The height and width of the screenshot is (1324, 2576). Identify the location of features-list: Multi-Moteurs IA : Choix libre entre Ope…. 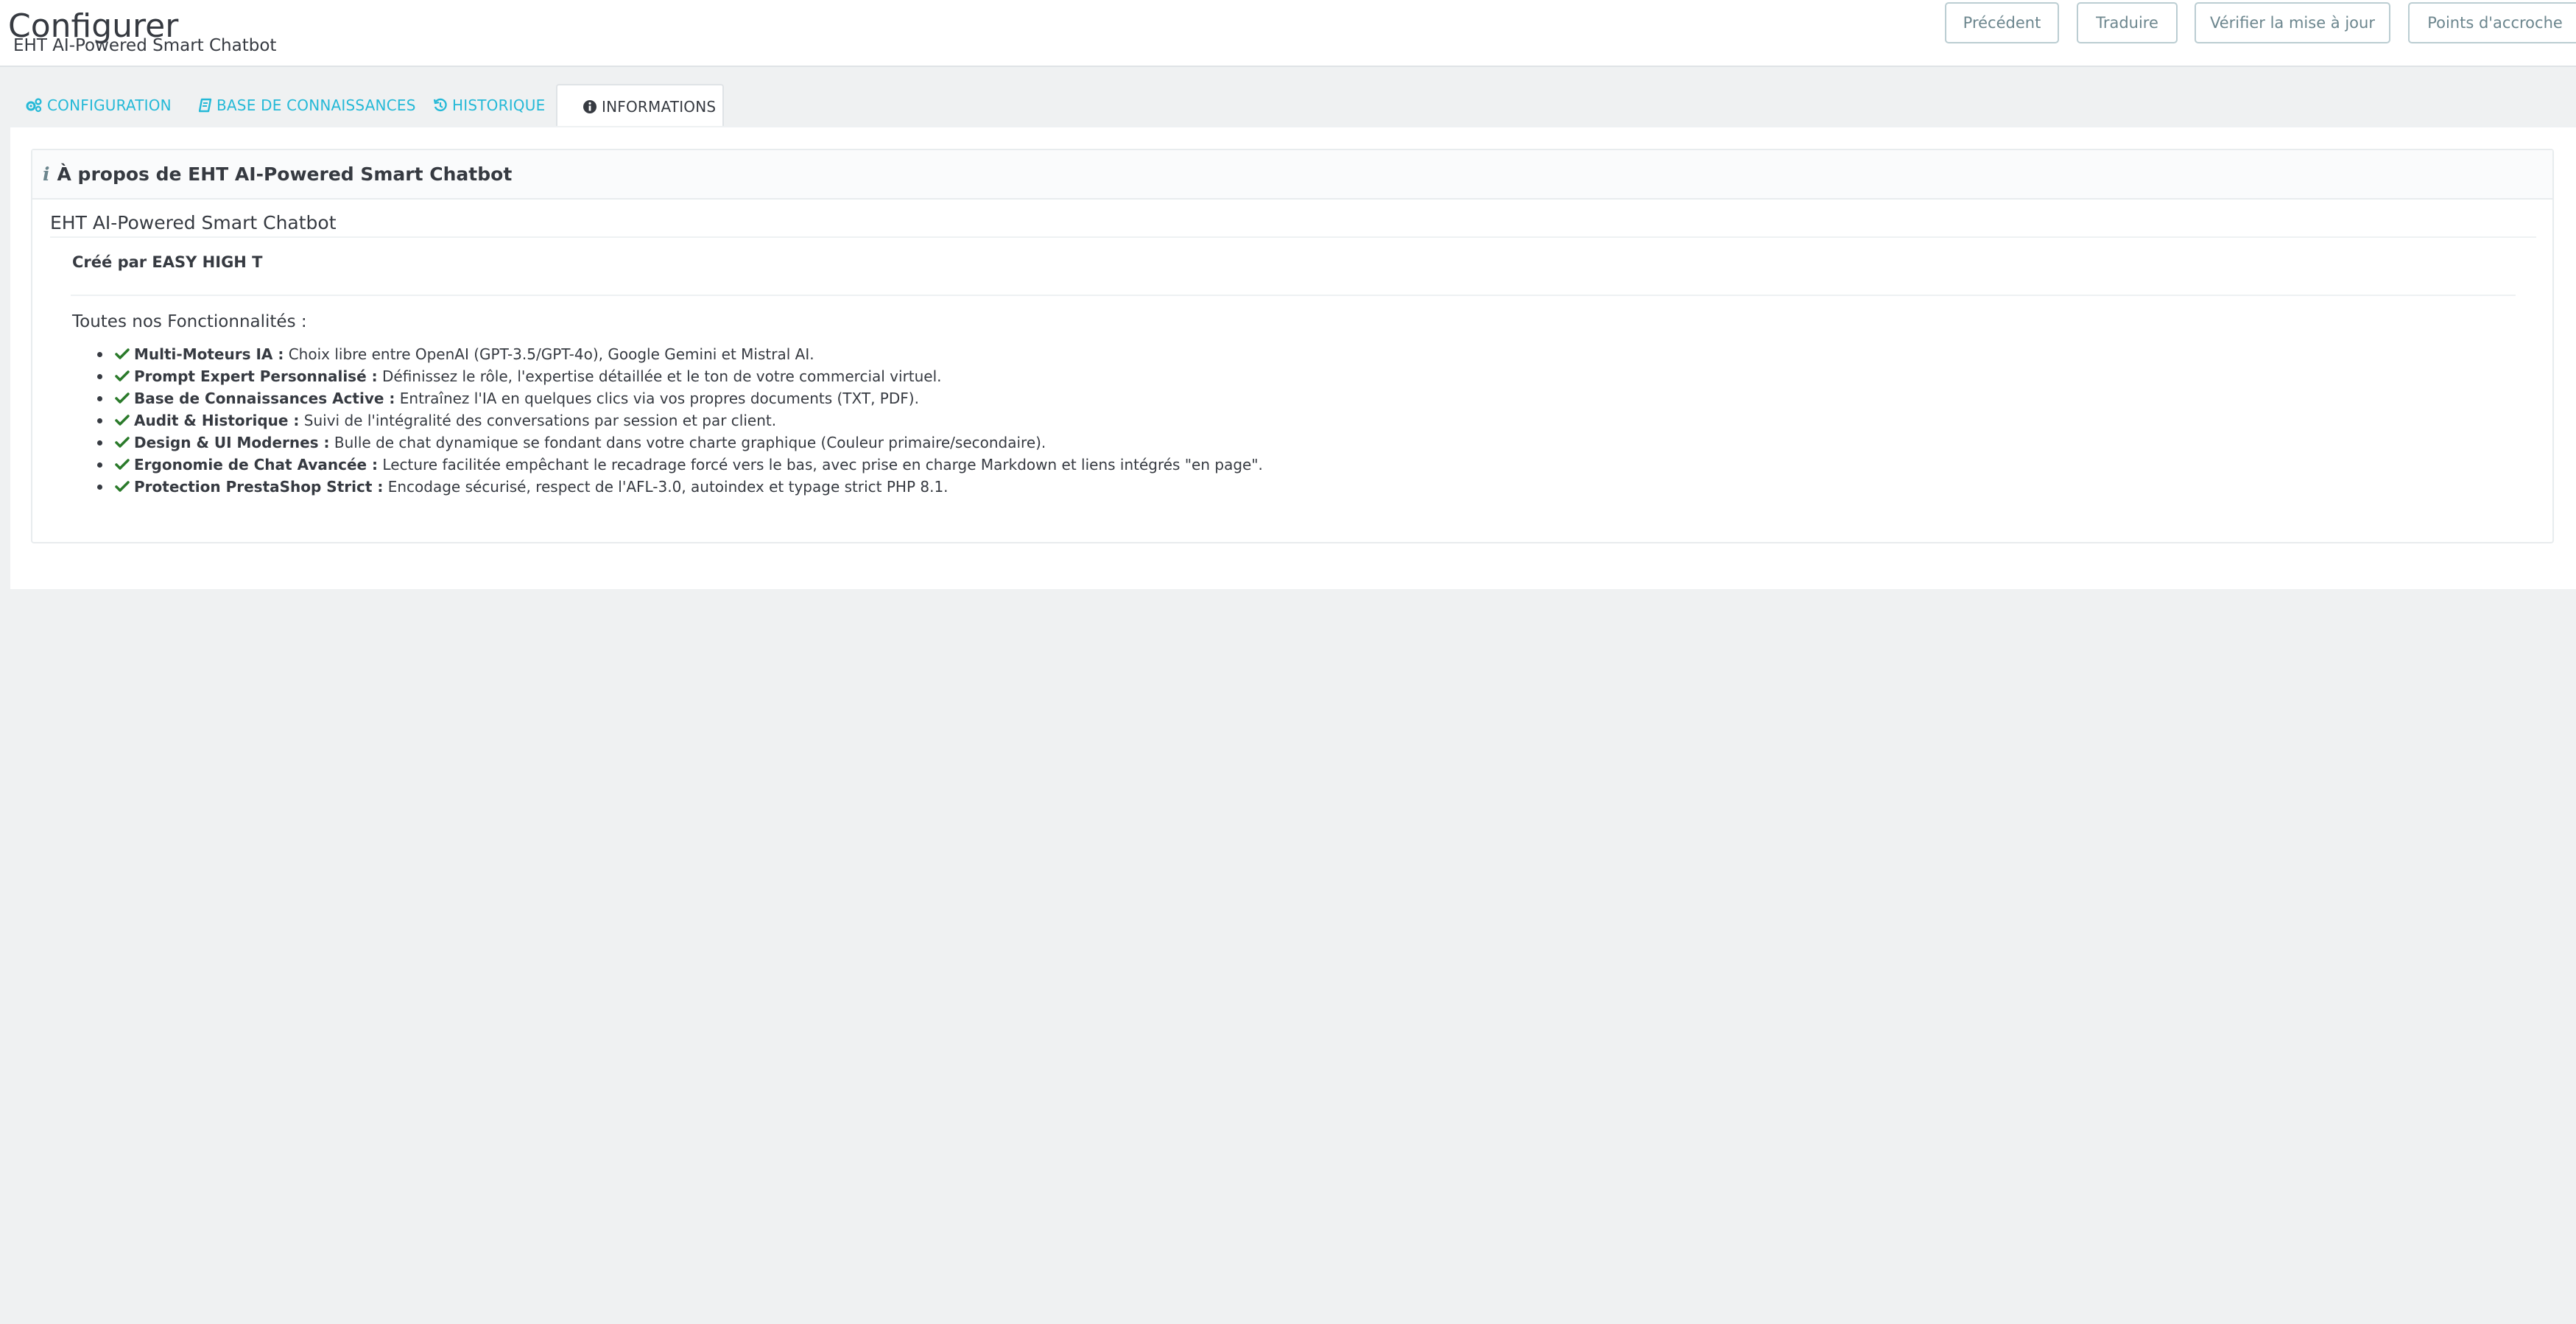
(680, 420).